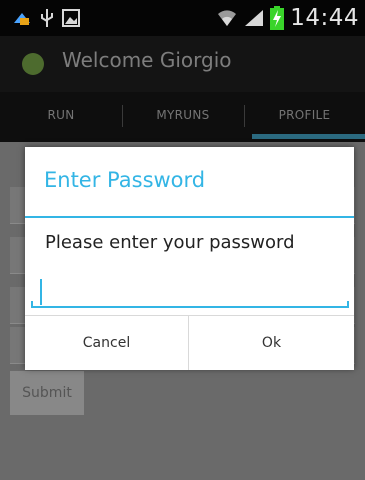  What do you see at coordinates (308, 136) in the screenshot?
I see `tab-selected-indicator` at bounding box center [308, 136].